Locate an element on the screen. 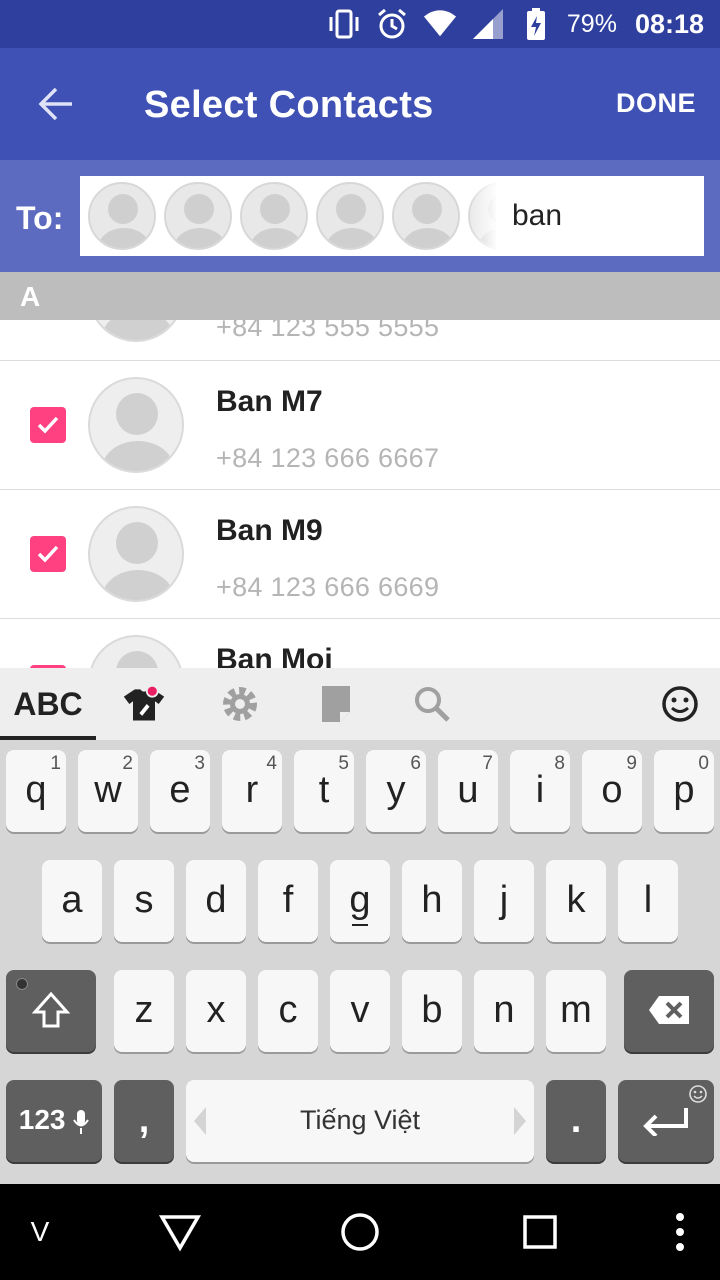 The width and height of the screenshot is (720, 1280). tab-abc: ABC is located at coordinates (48, 704).